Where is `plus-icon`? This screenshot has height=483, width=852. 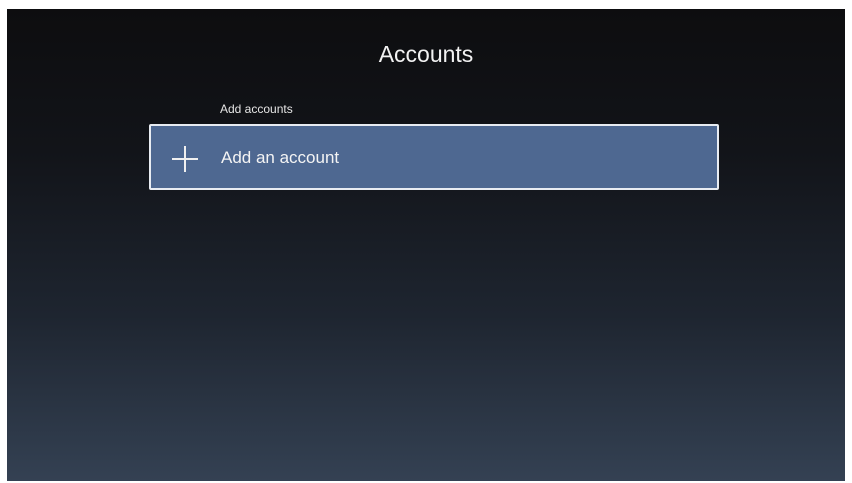 plus-icon is located at coordinates (185, 159).